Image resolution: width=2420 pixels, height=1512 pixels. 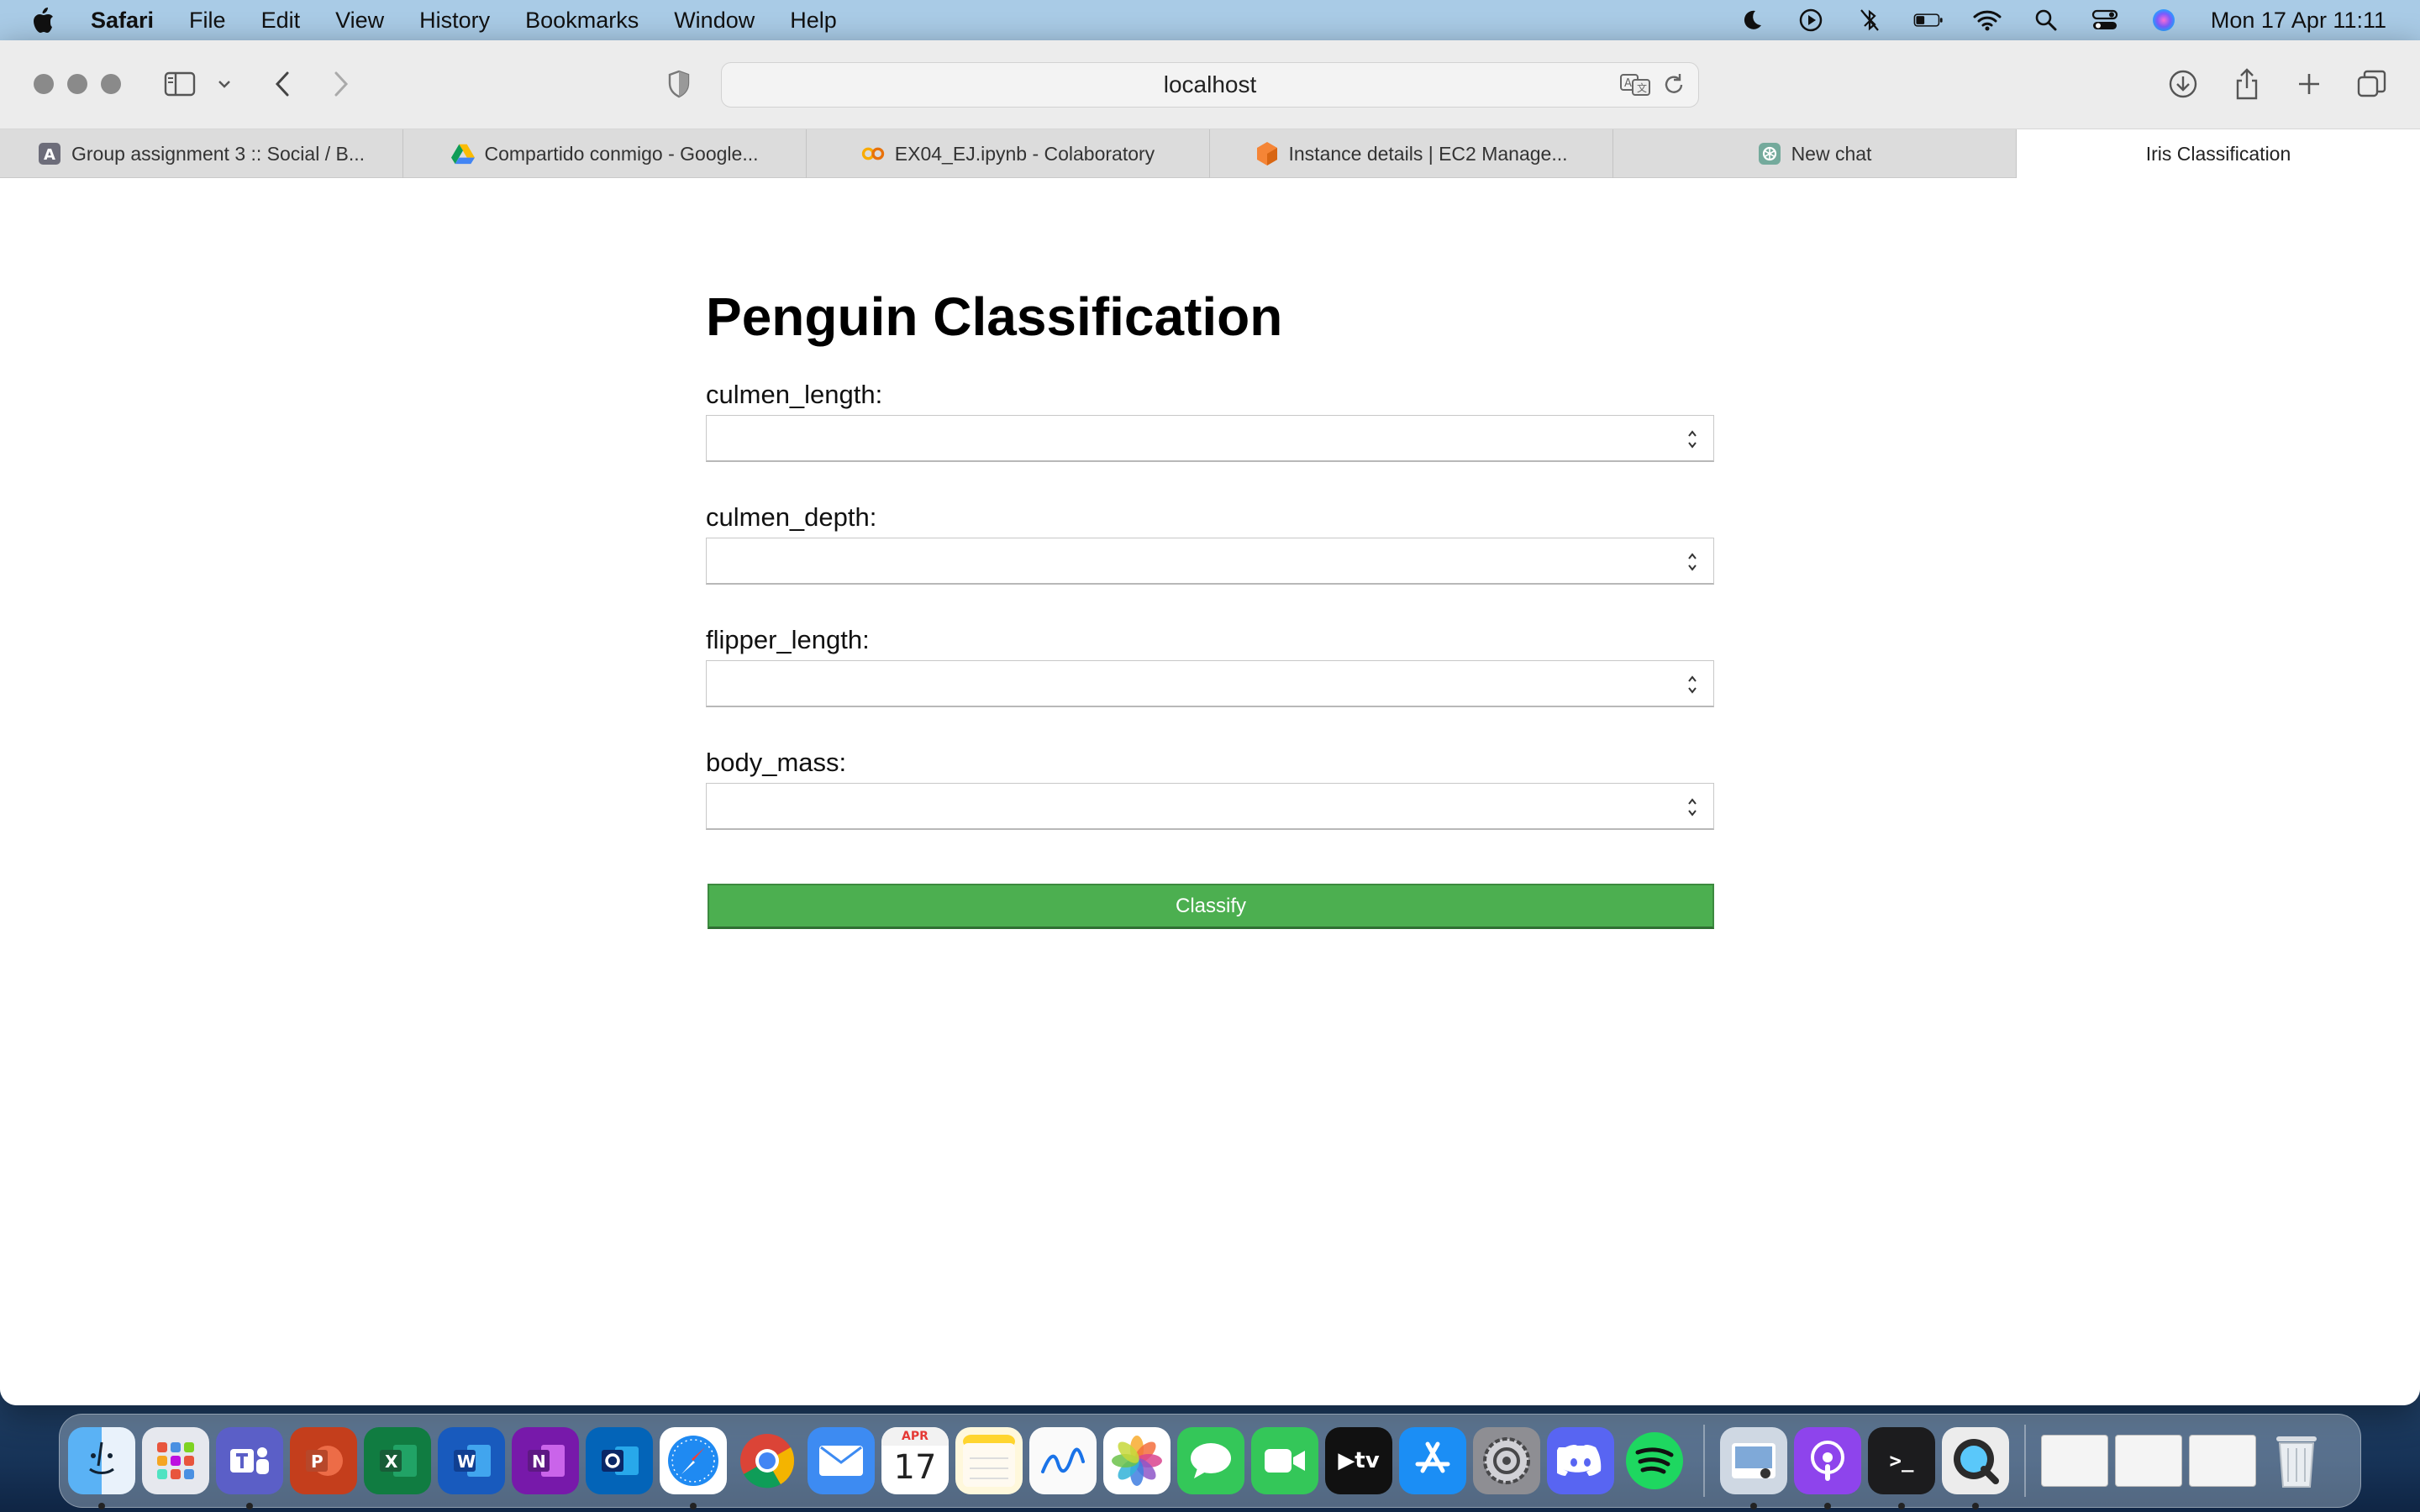 What do you see at coordinates (1267, 153) in the screenshot?
I see `aws-icon` at bounding box center [1267, 153].